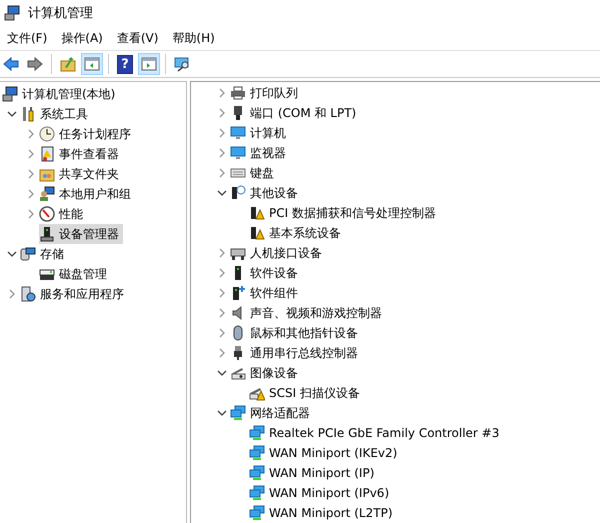 This screenshot has height=523, width=600. I want to click on tree-item: 服务和应用程序, so click(74, 294).